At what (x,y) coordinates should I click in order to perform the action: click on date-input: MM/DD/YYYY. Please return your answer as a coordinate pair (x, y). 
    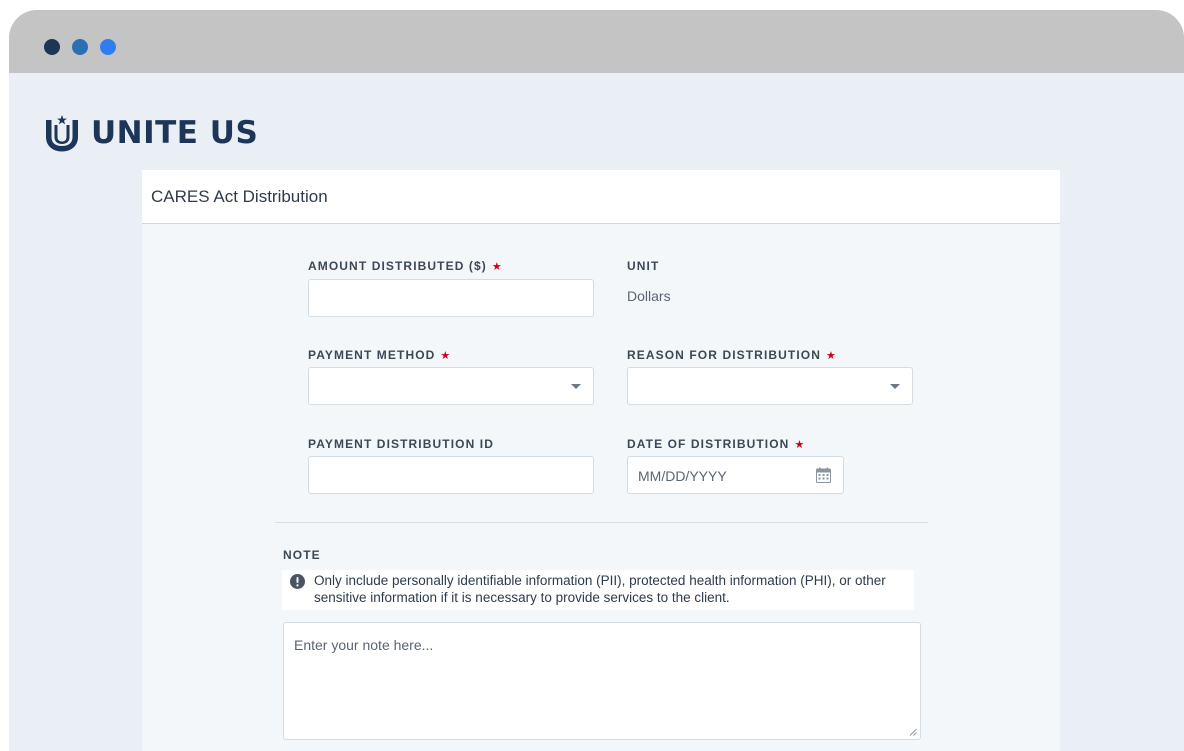
    Looking at the image, I should click on (735, 475).